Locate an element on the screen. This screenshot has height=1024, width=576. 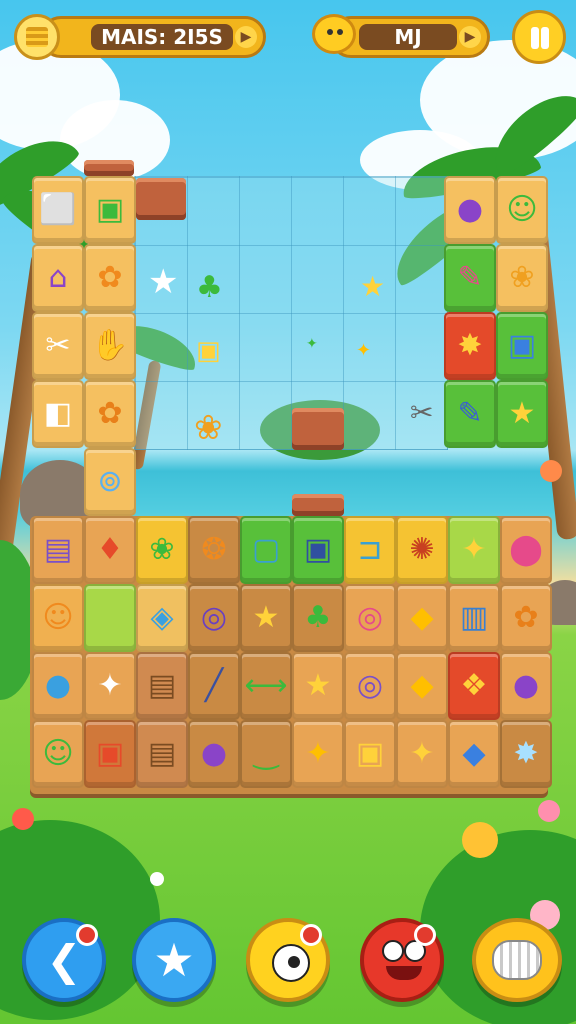
game-tile: ◧ is located at coordinates (58, 414).